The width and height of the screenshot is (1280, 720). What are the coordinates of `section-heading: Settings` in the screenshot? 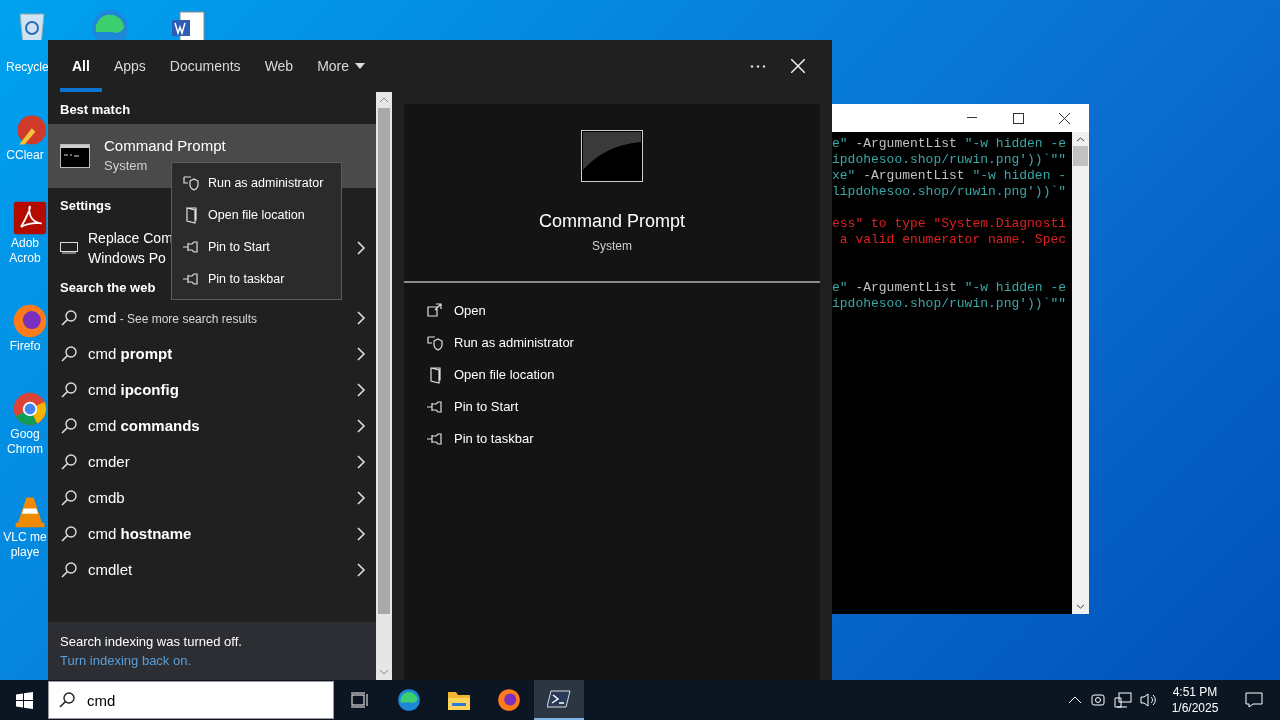 It's located at (85, 206).